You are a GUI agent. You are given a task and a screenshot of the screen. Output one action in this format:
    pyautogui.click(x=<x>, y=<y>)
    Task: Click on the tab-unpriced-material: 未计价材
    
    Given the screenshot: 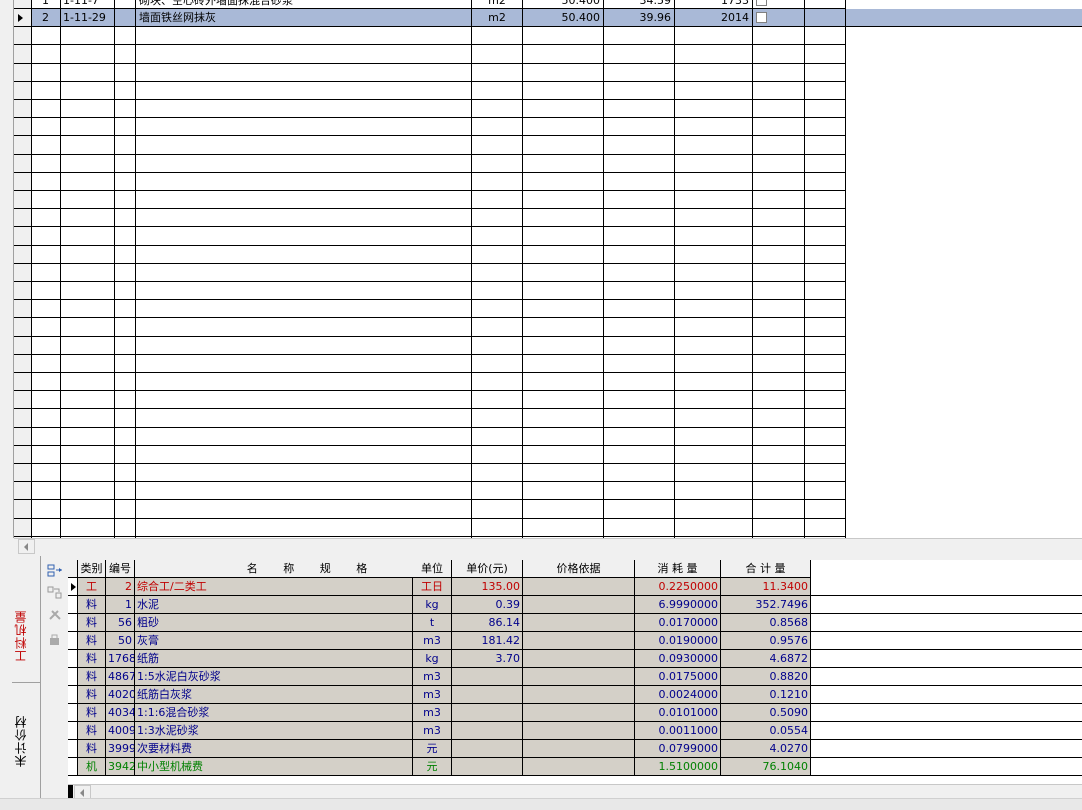 What is the action you would take?
    pyautogui.click(x=26, y=741)
    